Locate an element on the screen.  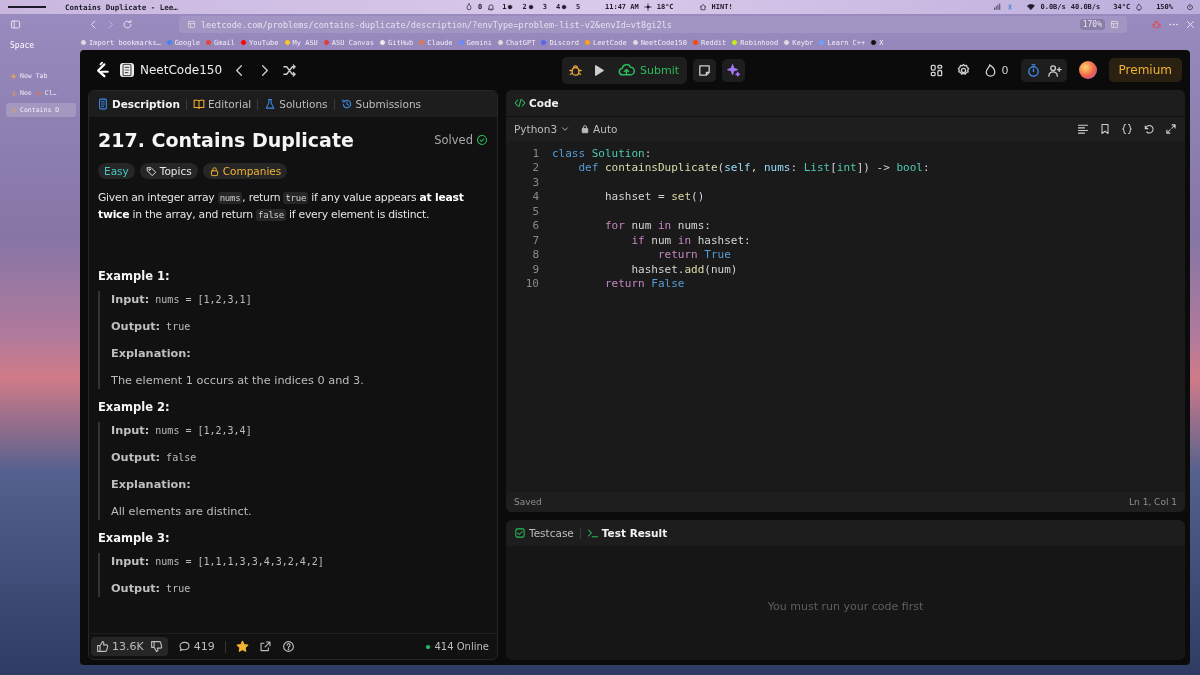
wifi-icon is located at coordinates (1031, 7).